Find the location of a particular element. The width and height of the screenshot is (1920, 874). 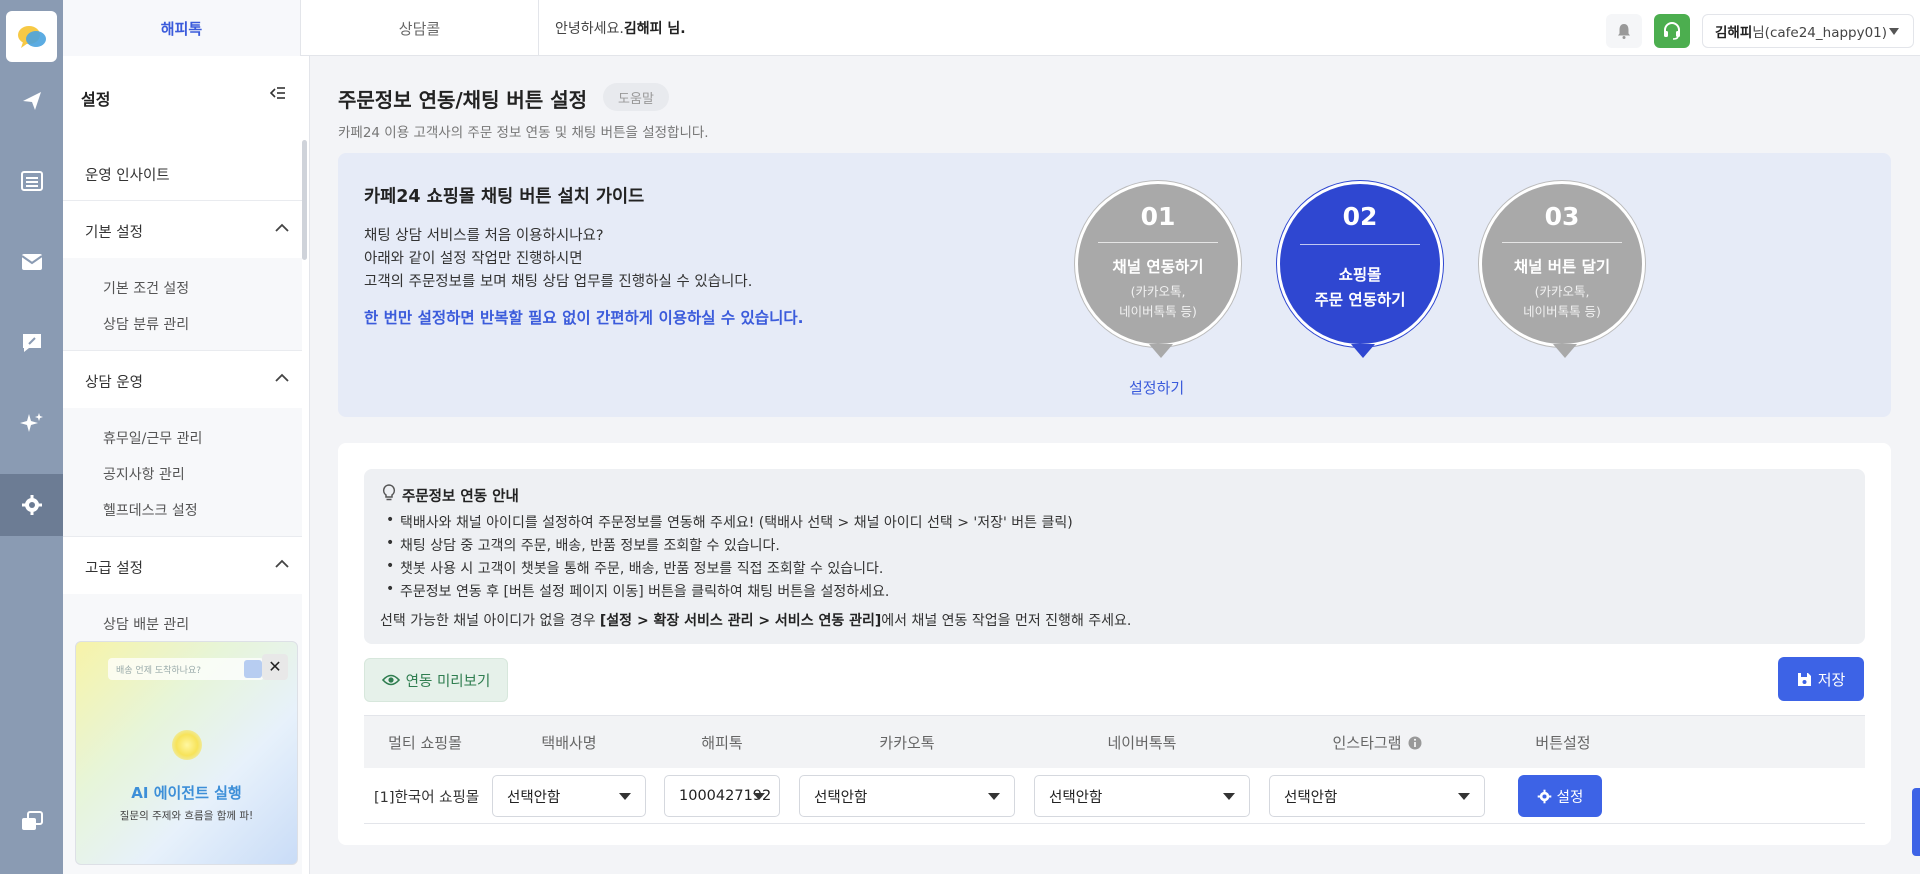

promo-input-preview: 배송 언제 도착하나요? is located at coordinates (186, 669).